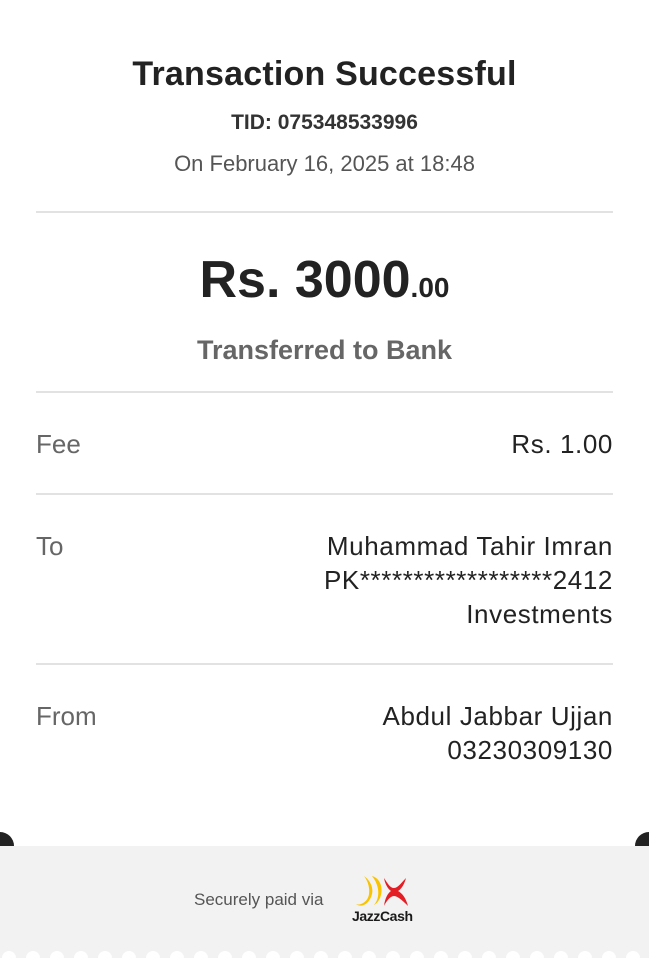  I want to click on page-title: Transaction Successful, so click(324, 74).